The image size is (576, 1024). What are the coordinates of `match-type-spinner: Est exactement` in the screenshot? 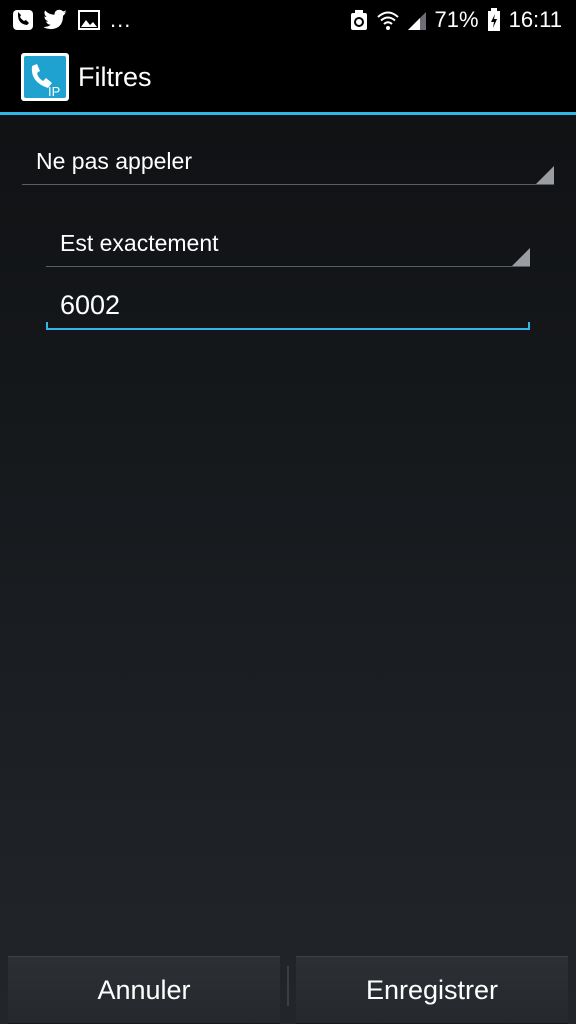 It's located at (288, 244).